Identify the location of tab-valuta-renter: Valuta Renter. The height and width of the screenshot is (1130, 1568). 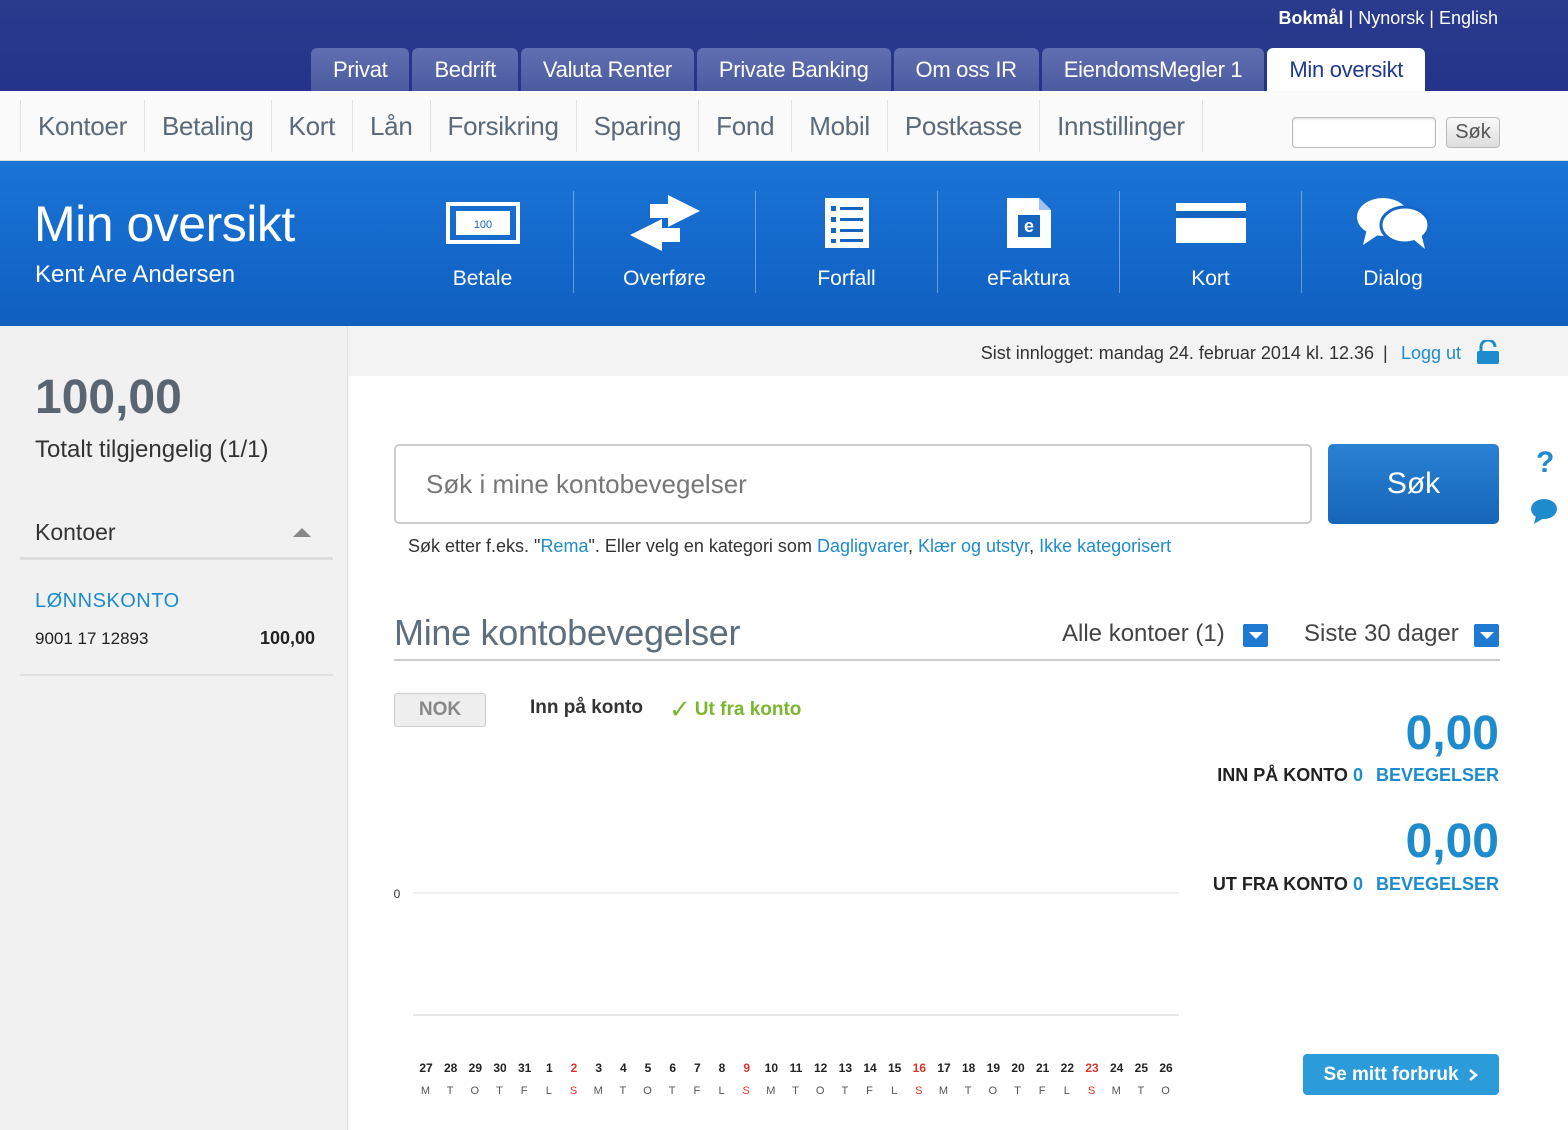
(607, 69).